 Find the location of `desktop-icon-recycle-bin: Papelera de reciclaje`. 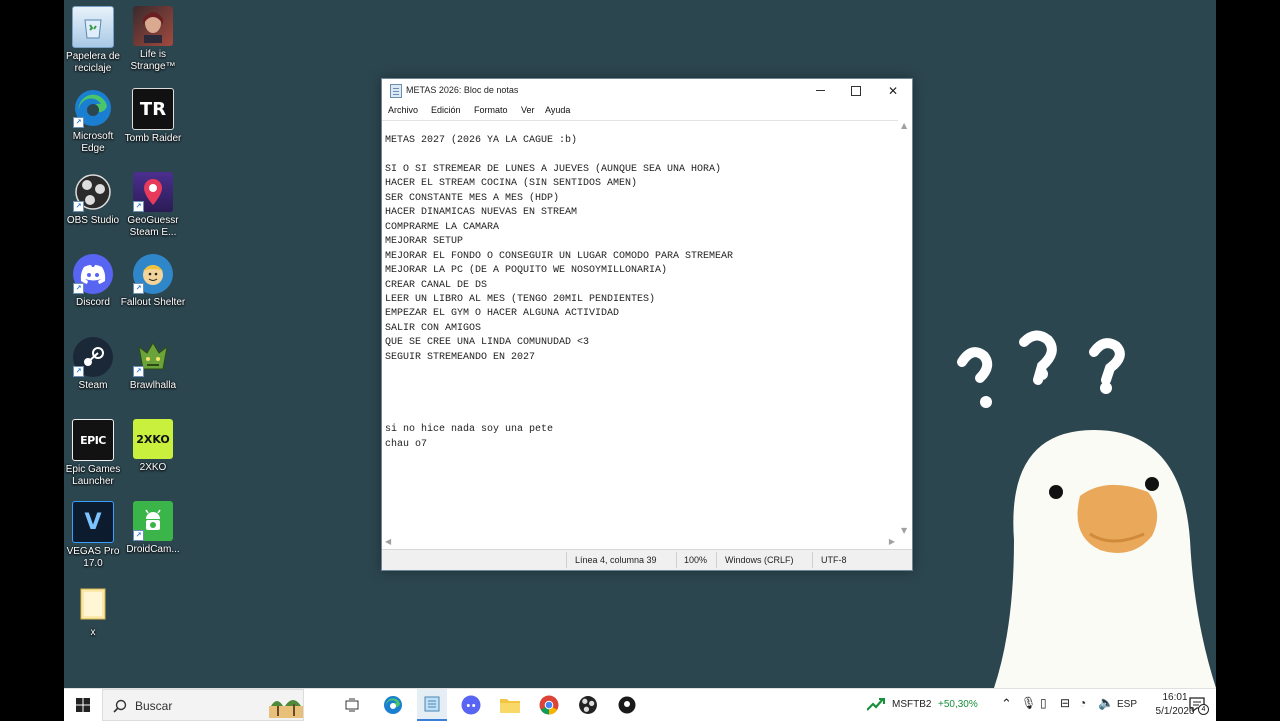

desktop-icon-recycle-bin: Papelera de reciclaje is located at coordinates (95, 38).